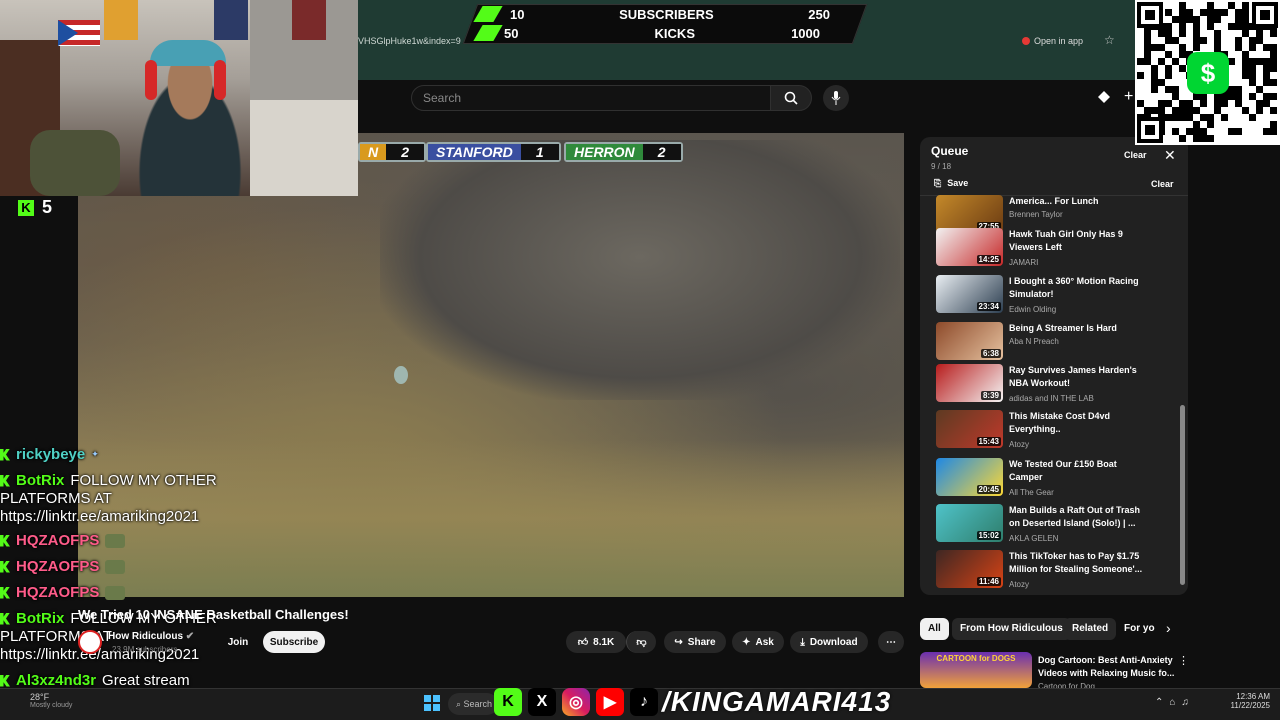  I want to click on subscribe-button: Subscribe, so click(294, 642).